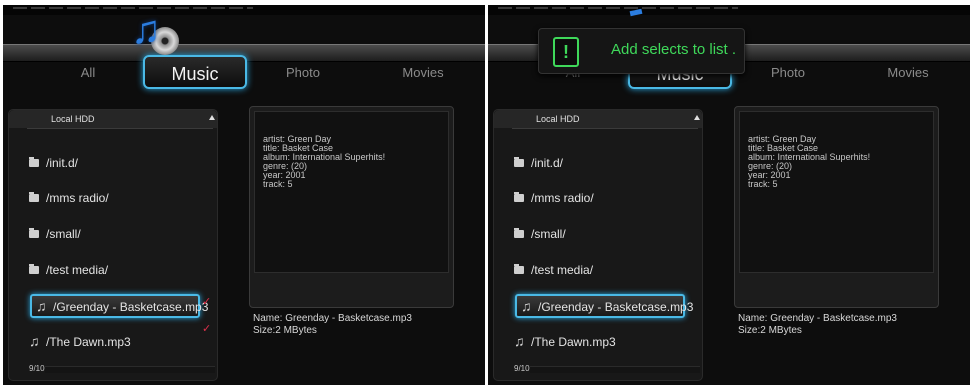 The width and height of the screenshot is (973, 385). Describe the element at coordinates (88, 73) in the screenshot. I see `tab-all: All` at that location.